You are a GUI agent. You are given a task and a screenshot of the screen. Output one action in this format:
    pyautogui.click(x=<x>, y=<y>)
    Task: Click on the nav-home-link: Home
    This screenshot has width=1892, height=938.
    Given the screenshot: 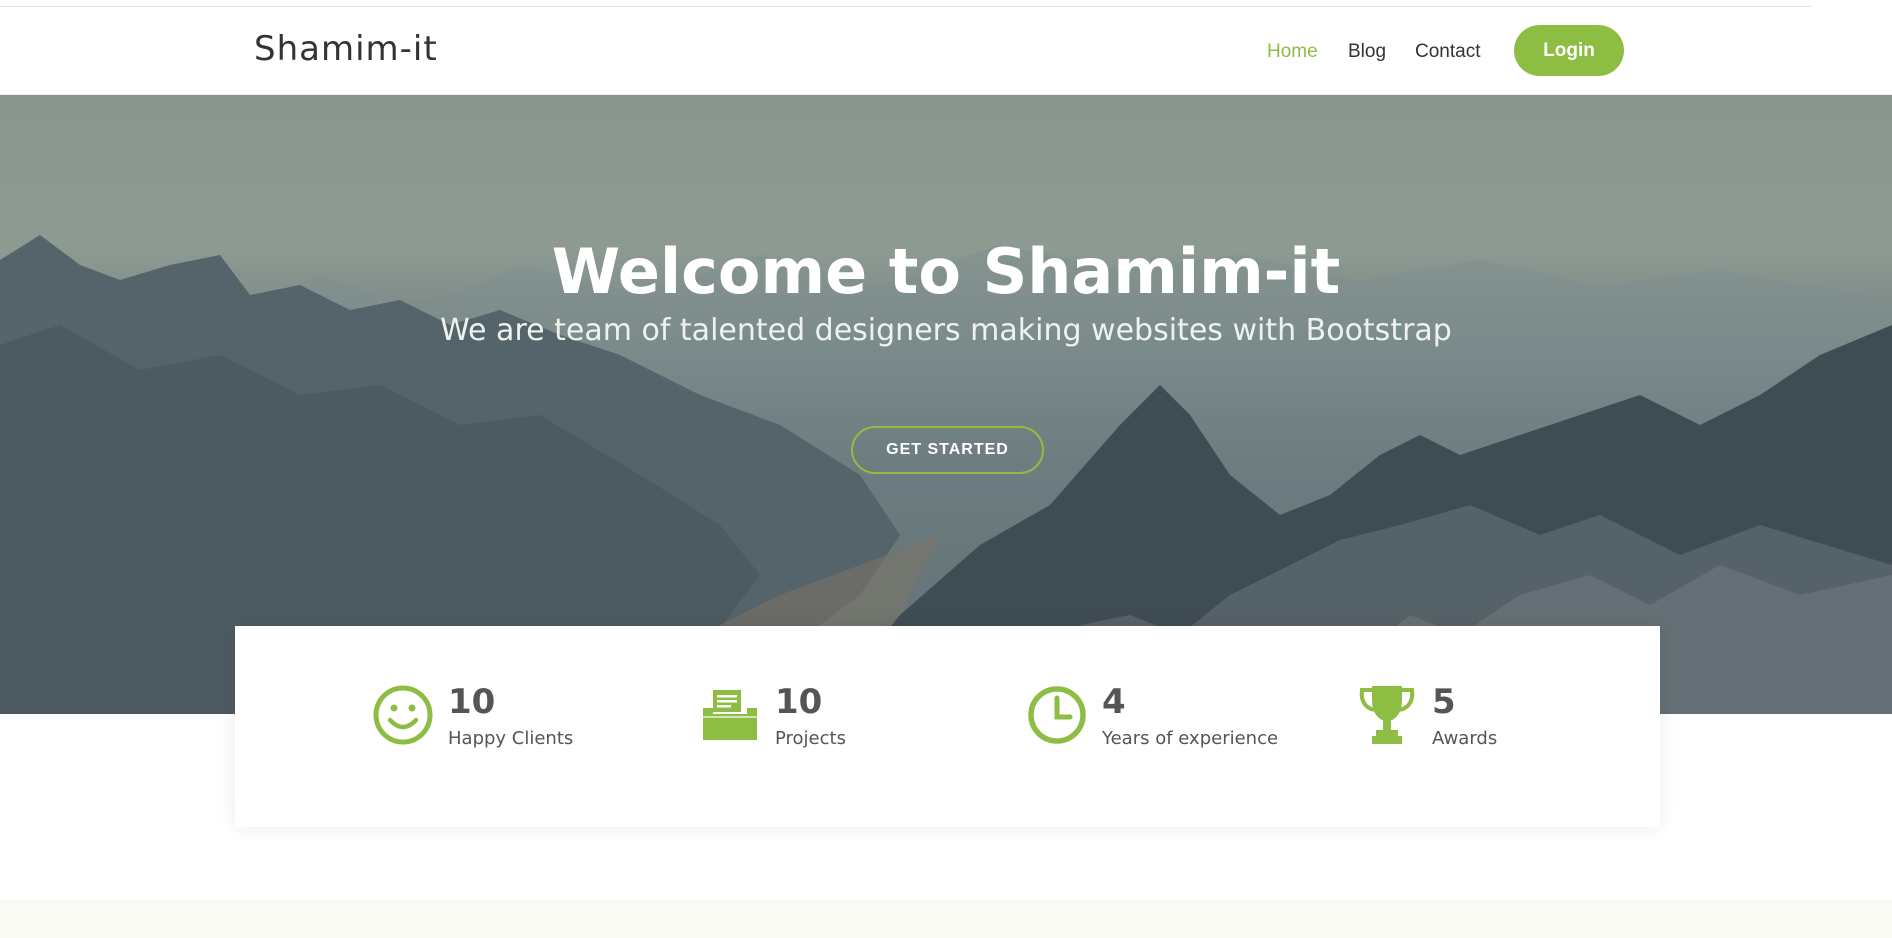 What is the action you would take?
    pyautogui.click(x=1292, y=52)
    